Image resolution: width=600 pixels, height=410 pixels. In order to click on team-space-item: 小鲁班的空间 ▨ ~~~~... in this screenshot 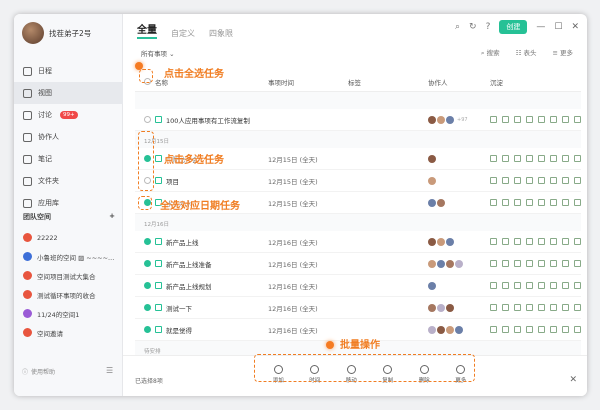, I will do `click(68, 256)`.